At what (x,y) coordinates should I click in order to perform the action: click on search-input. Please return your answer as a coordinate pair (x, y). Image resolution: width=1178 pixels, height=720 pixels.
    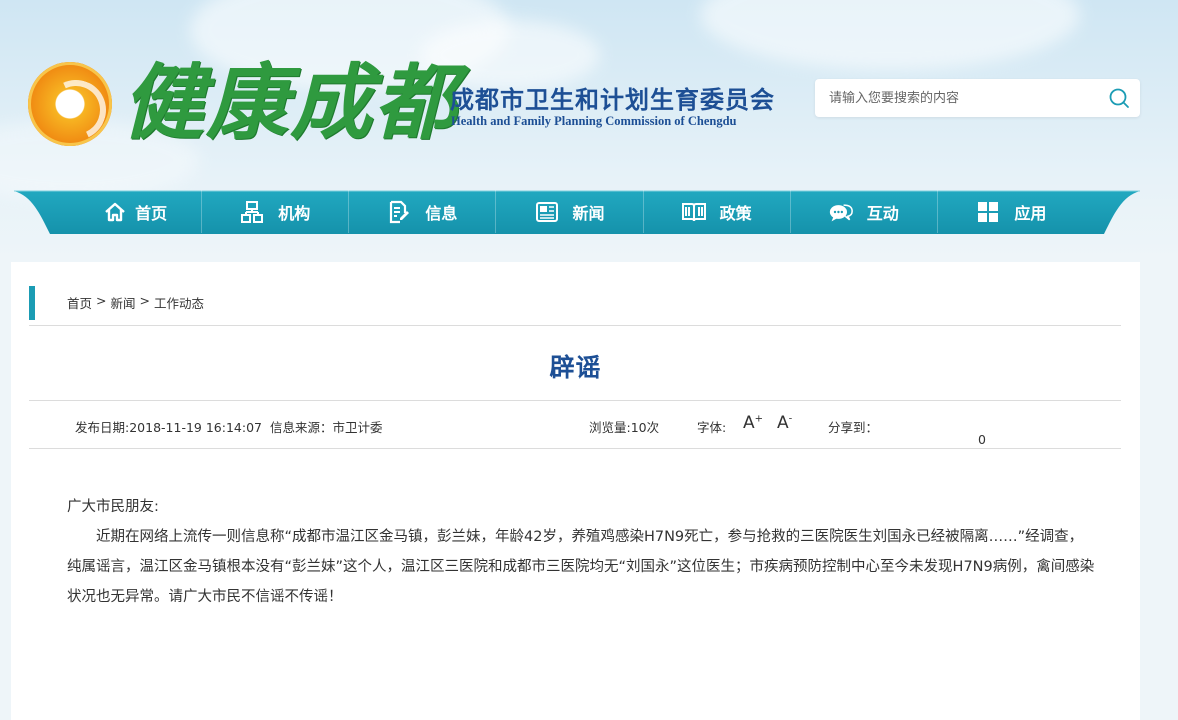
    Looking at the image, I should click on (959, 98).